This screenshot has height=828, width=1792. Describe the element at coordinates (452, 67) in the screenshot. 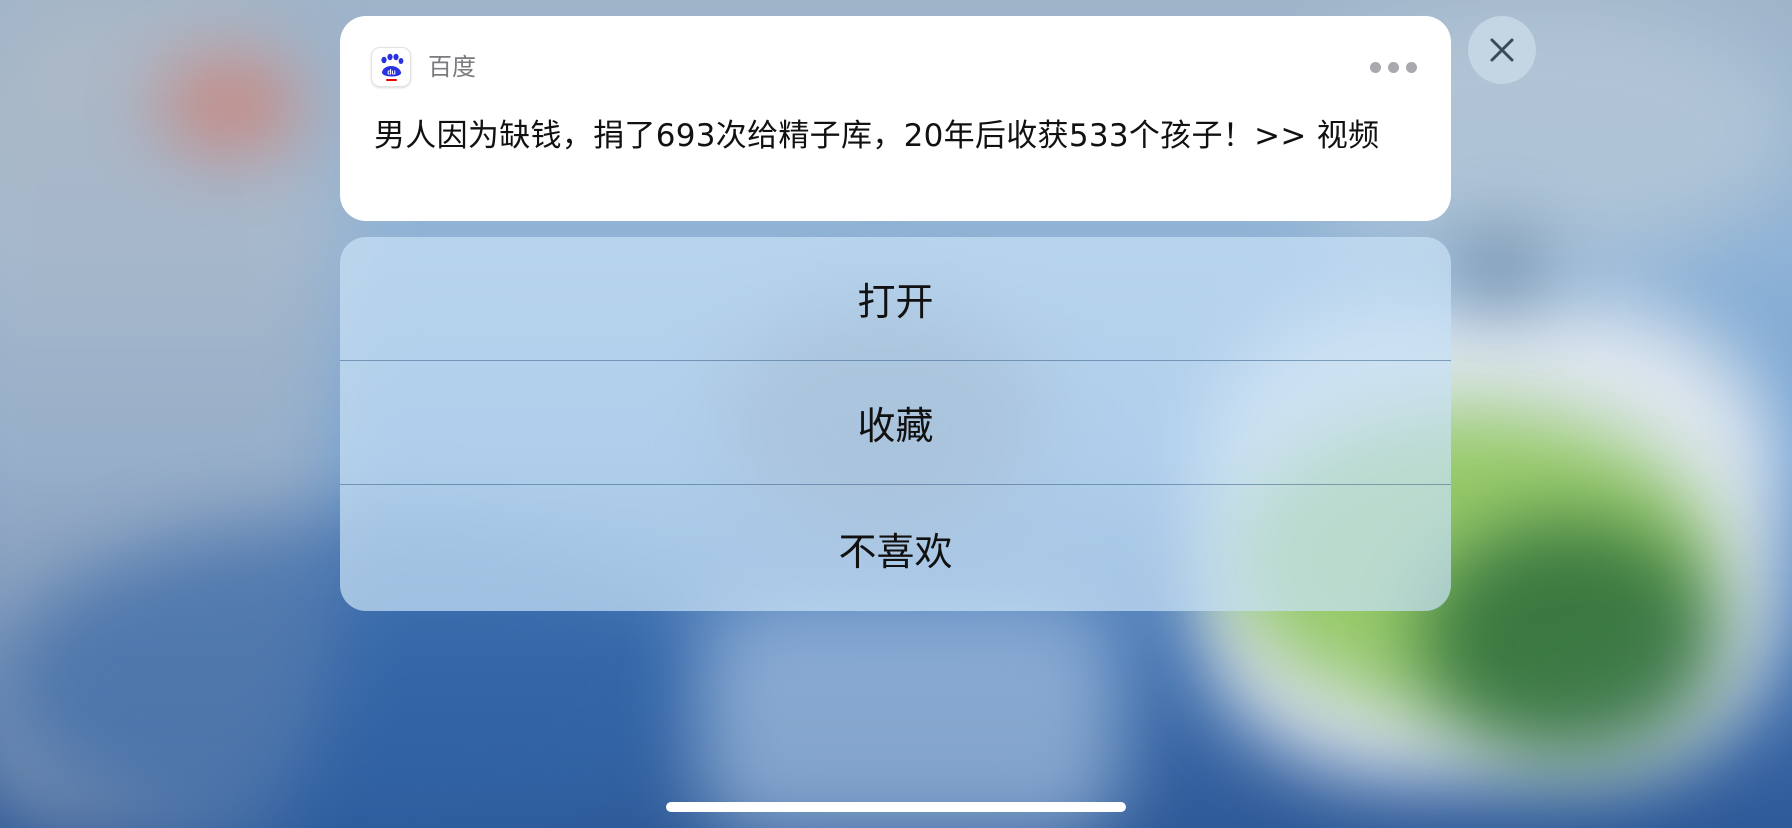

I see `app-name: 百度` at that location.